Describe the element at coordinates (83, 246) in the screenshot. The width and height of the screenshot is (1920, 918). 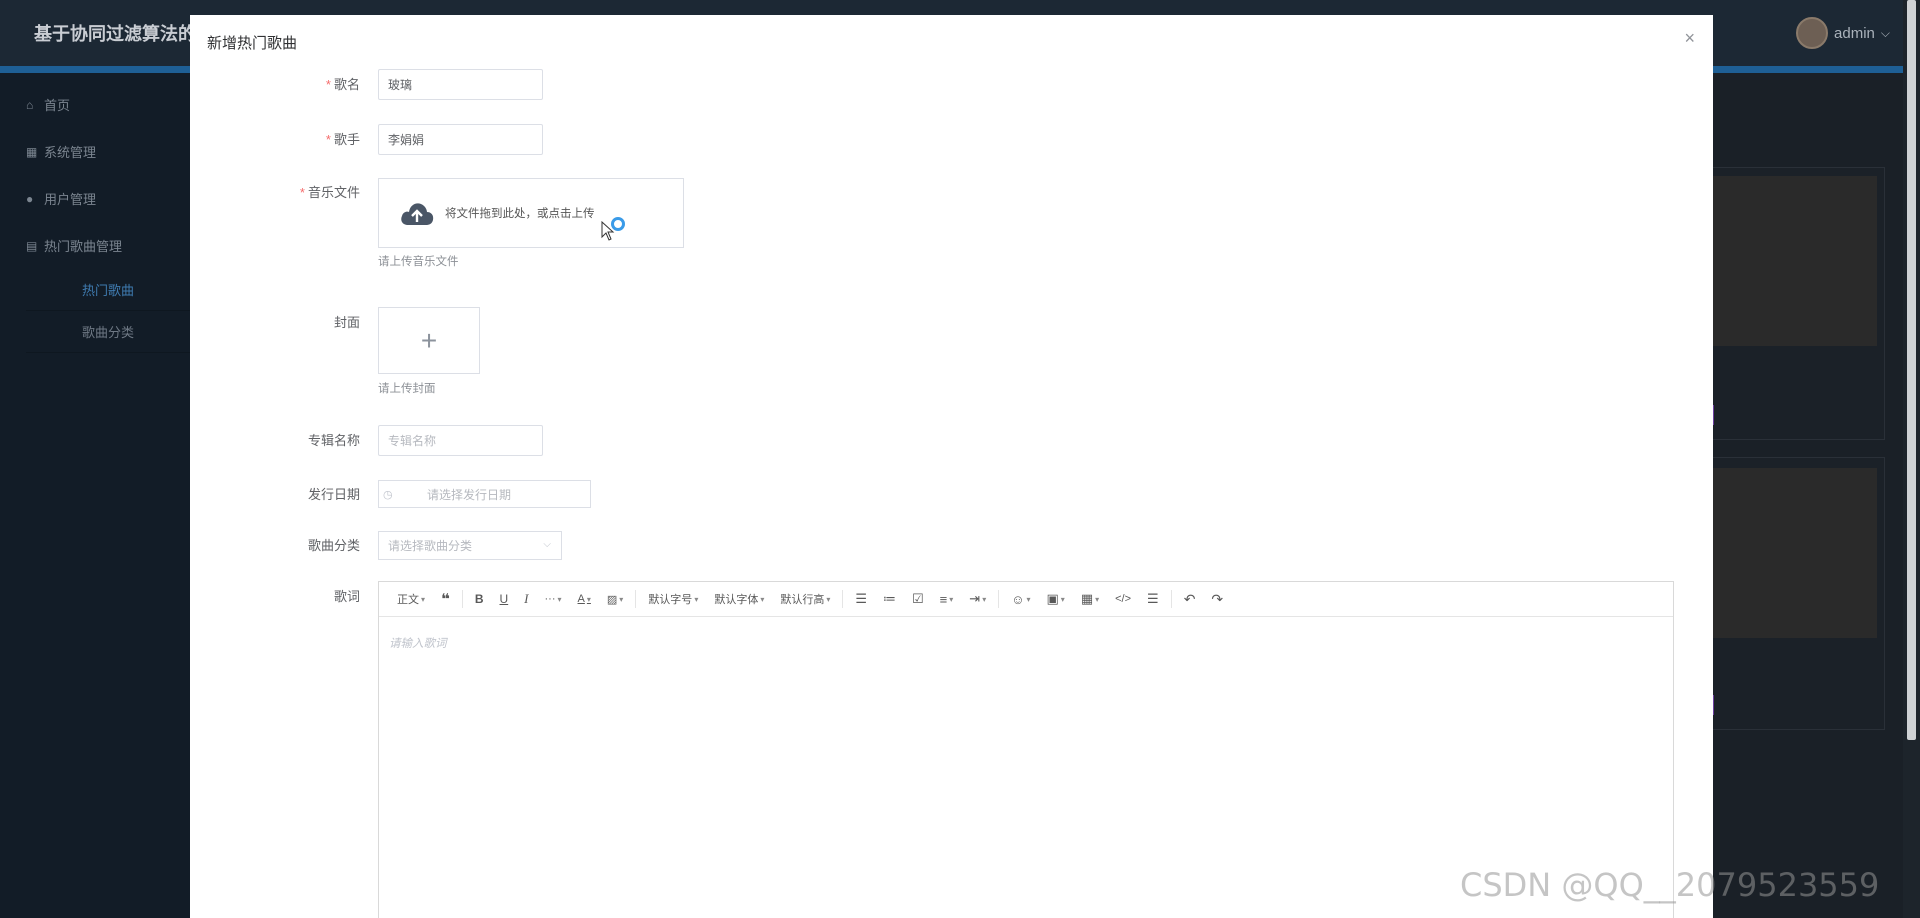
I see `sidebar-item-label: 热门歌曲管理` at that location.